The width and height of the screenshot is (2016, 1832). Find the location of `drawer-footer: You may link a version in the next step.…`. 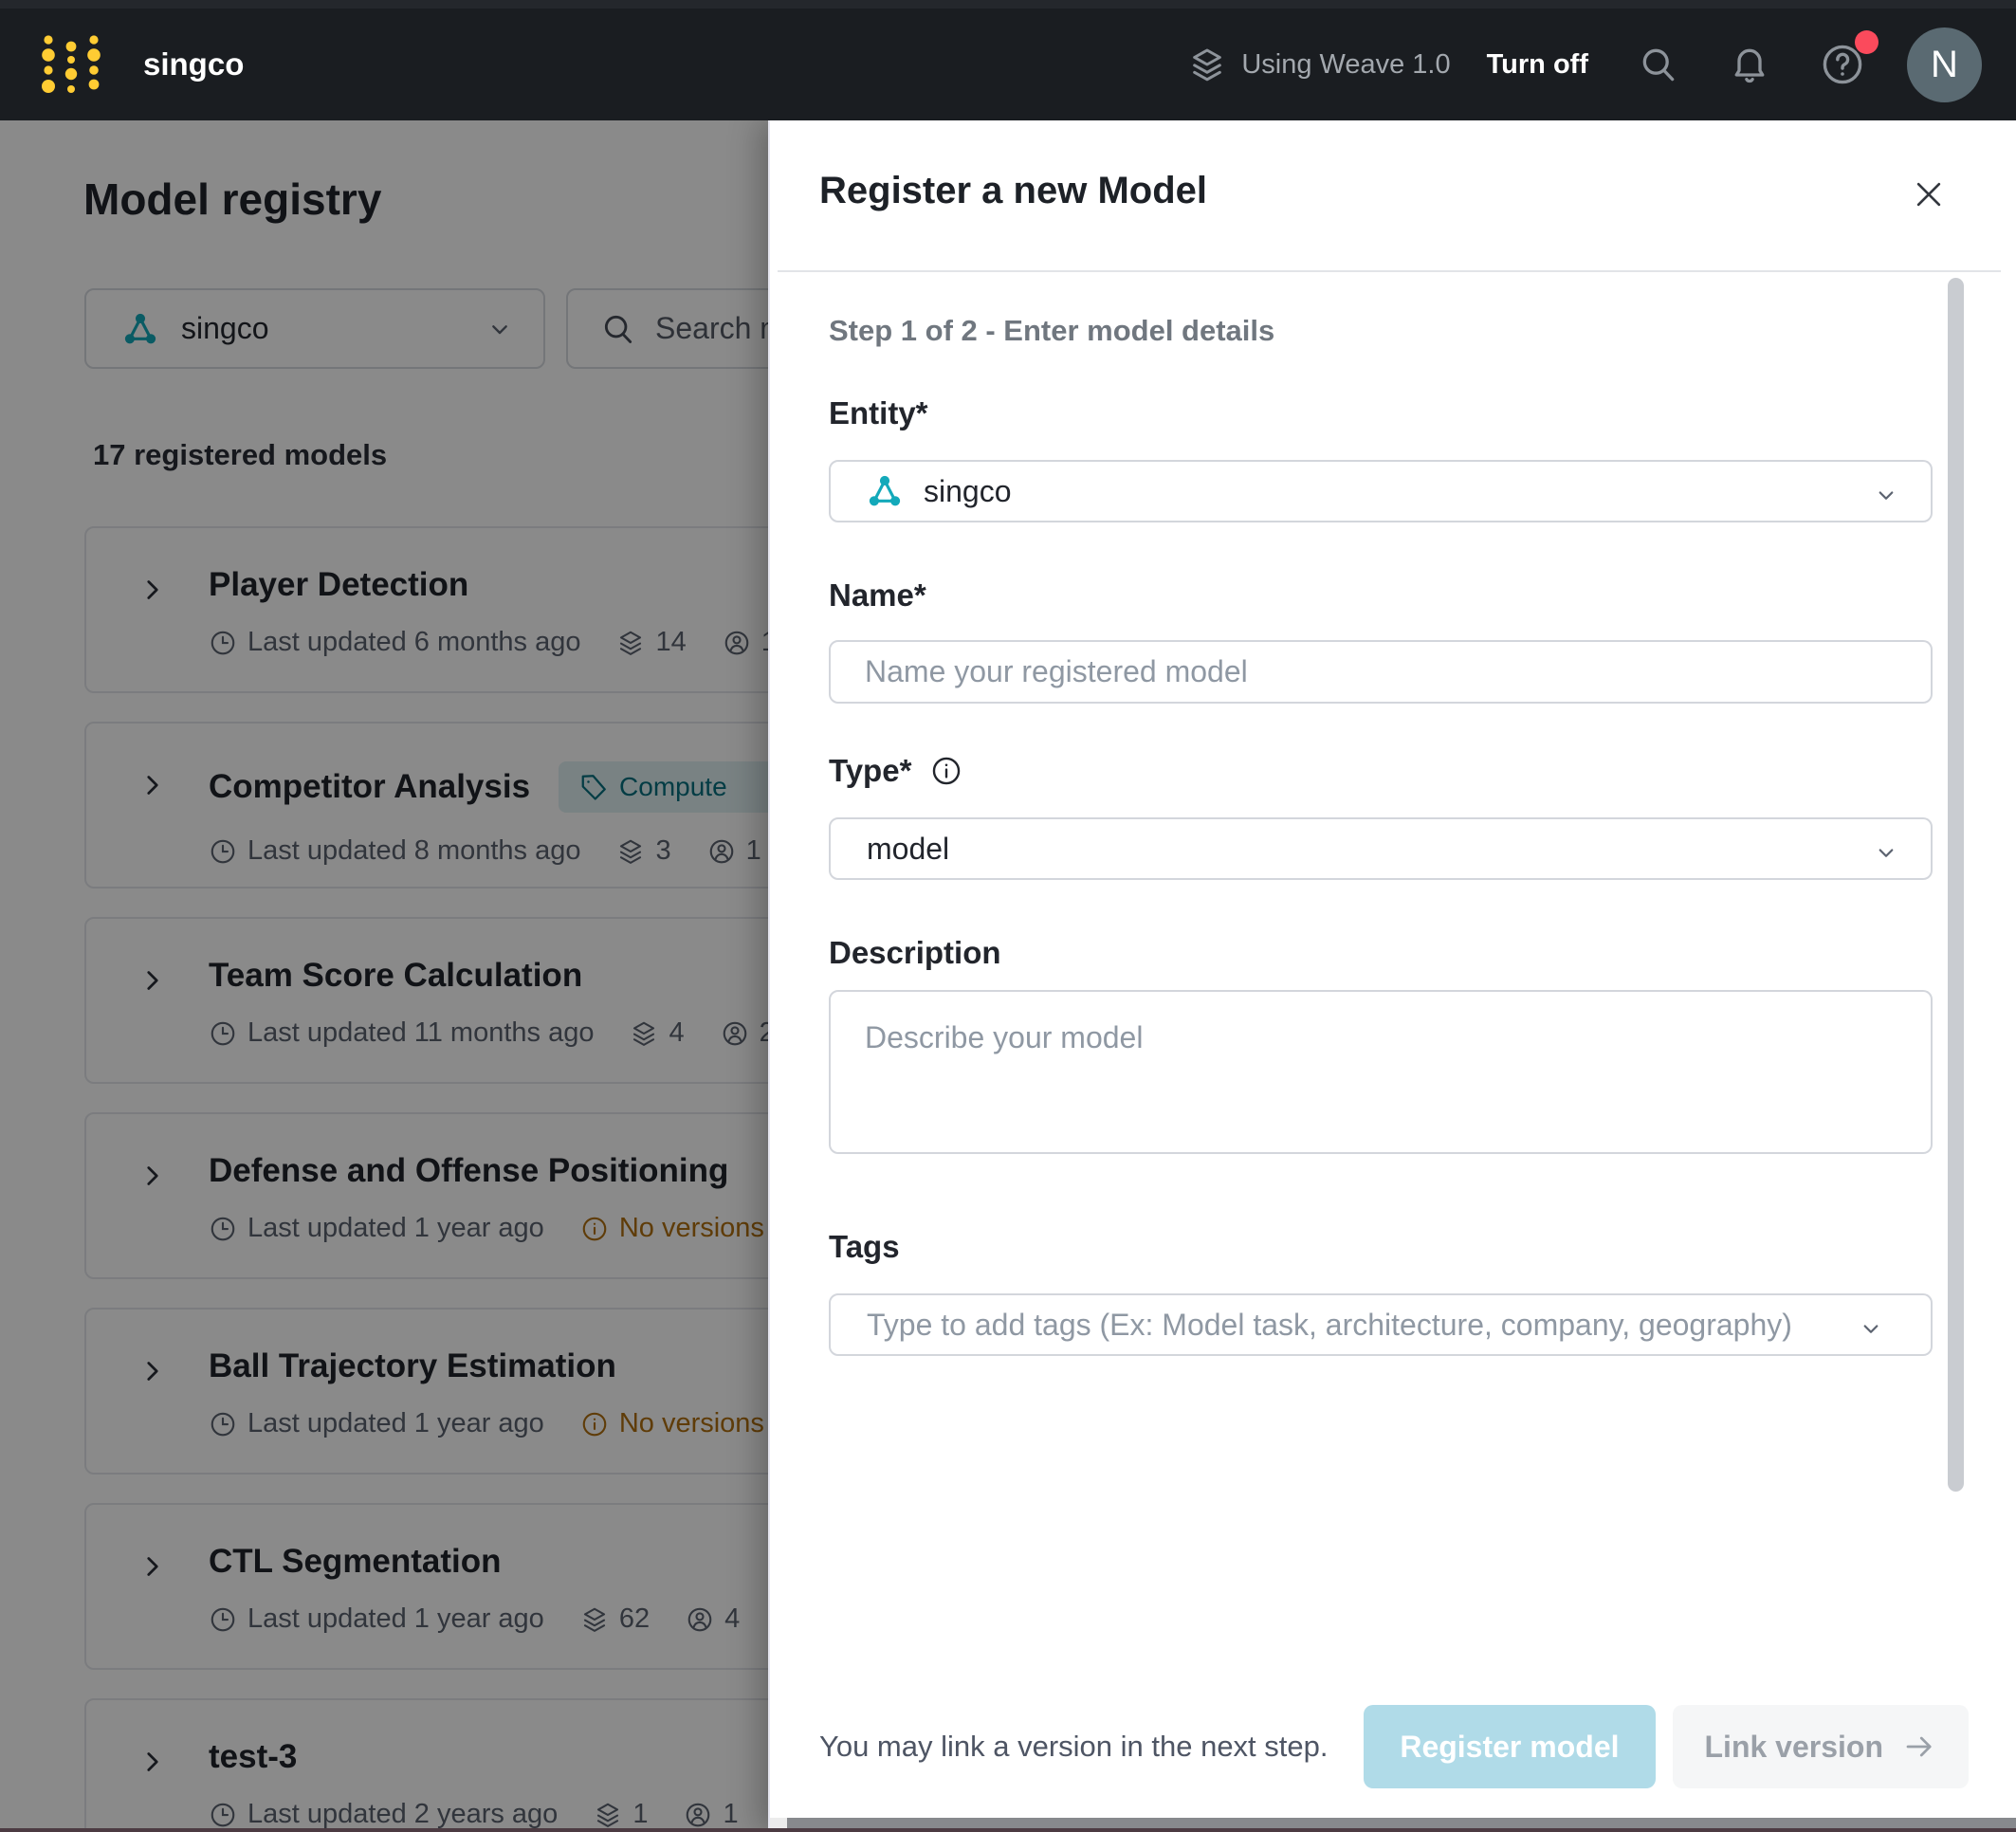

drawer-footer: You may link a version in the next step.… is located at coordinates (1393, 1746).